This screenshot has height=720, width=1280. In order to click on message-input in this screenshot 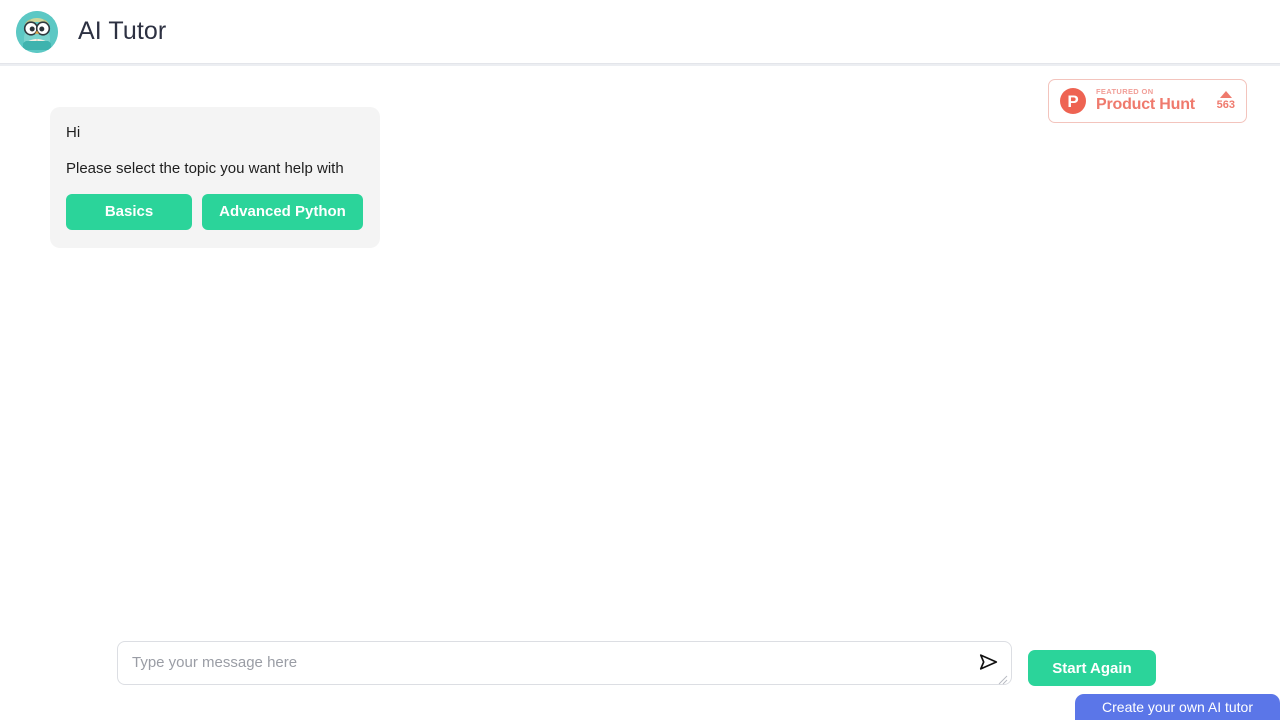, I will do `click(542, 663)`.